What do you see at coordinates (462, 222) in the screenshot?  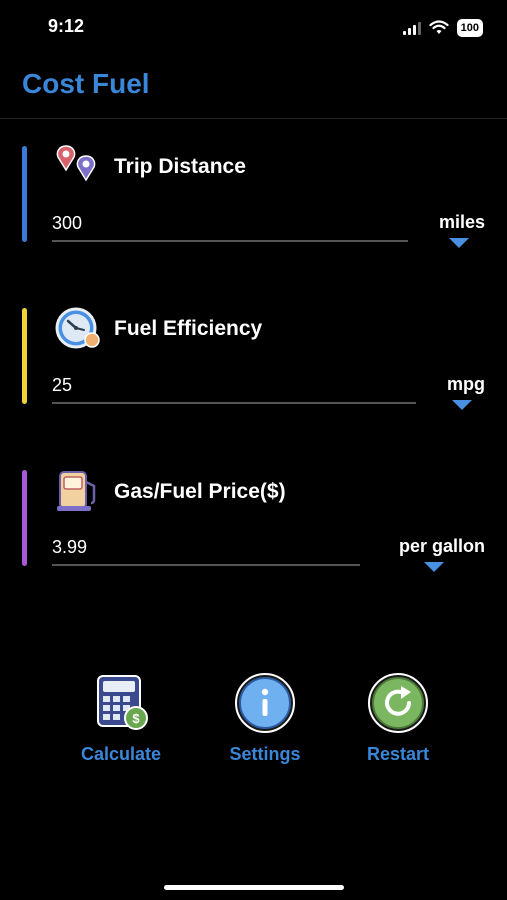 I see `trip-distance-unit-select: miles` at bounding box center [462, 222].